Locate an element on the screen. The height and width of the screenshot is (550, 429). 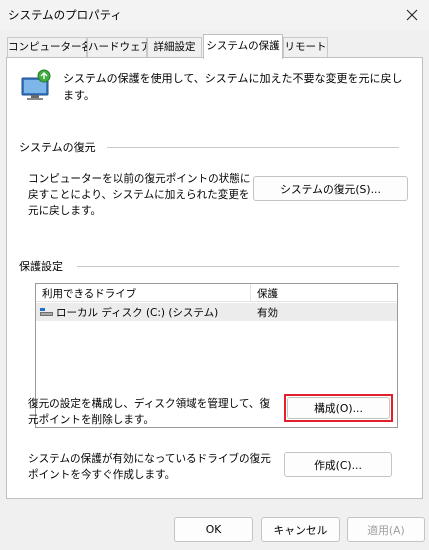
restore-group-title: システムの復元 is located at coordinates (57, 147).